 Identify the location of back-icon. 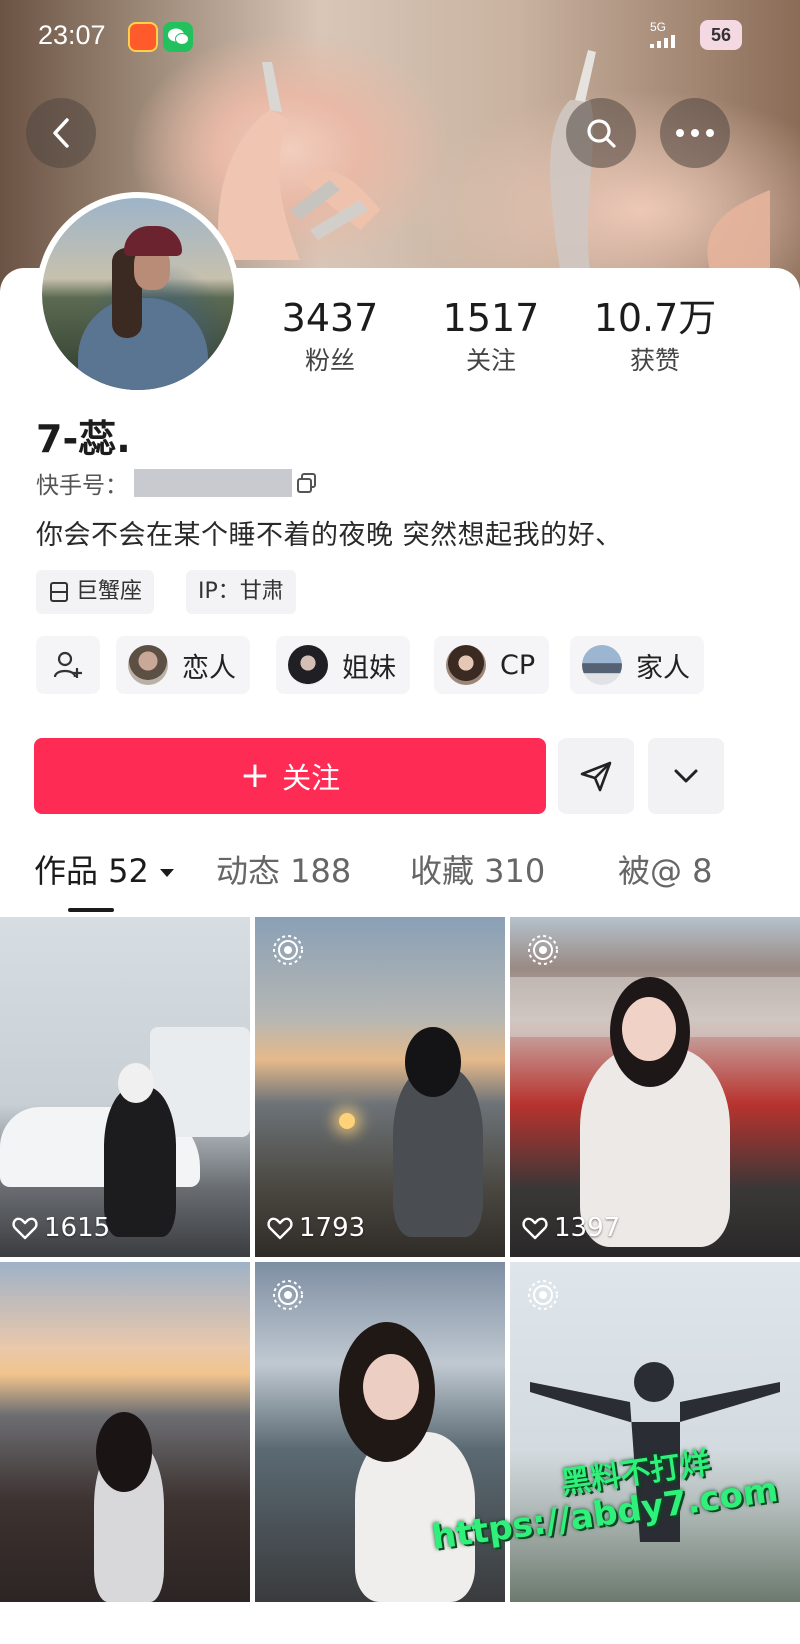
(61, 133).